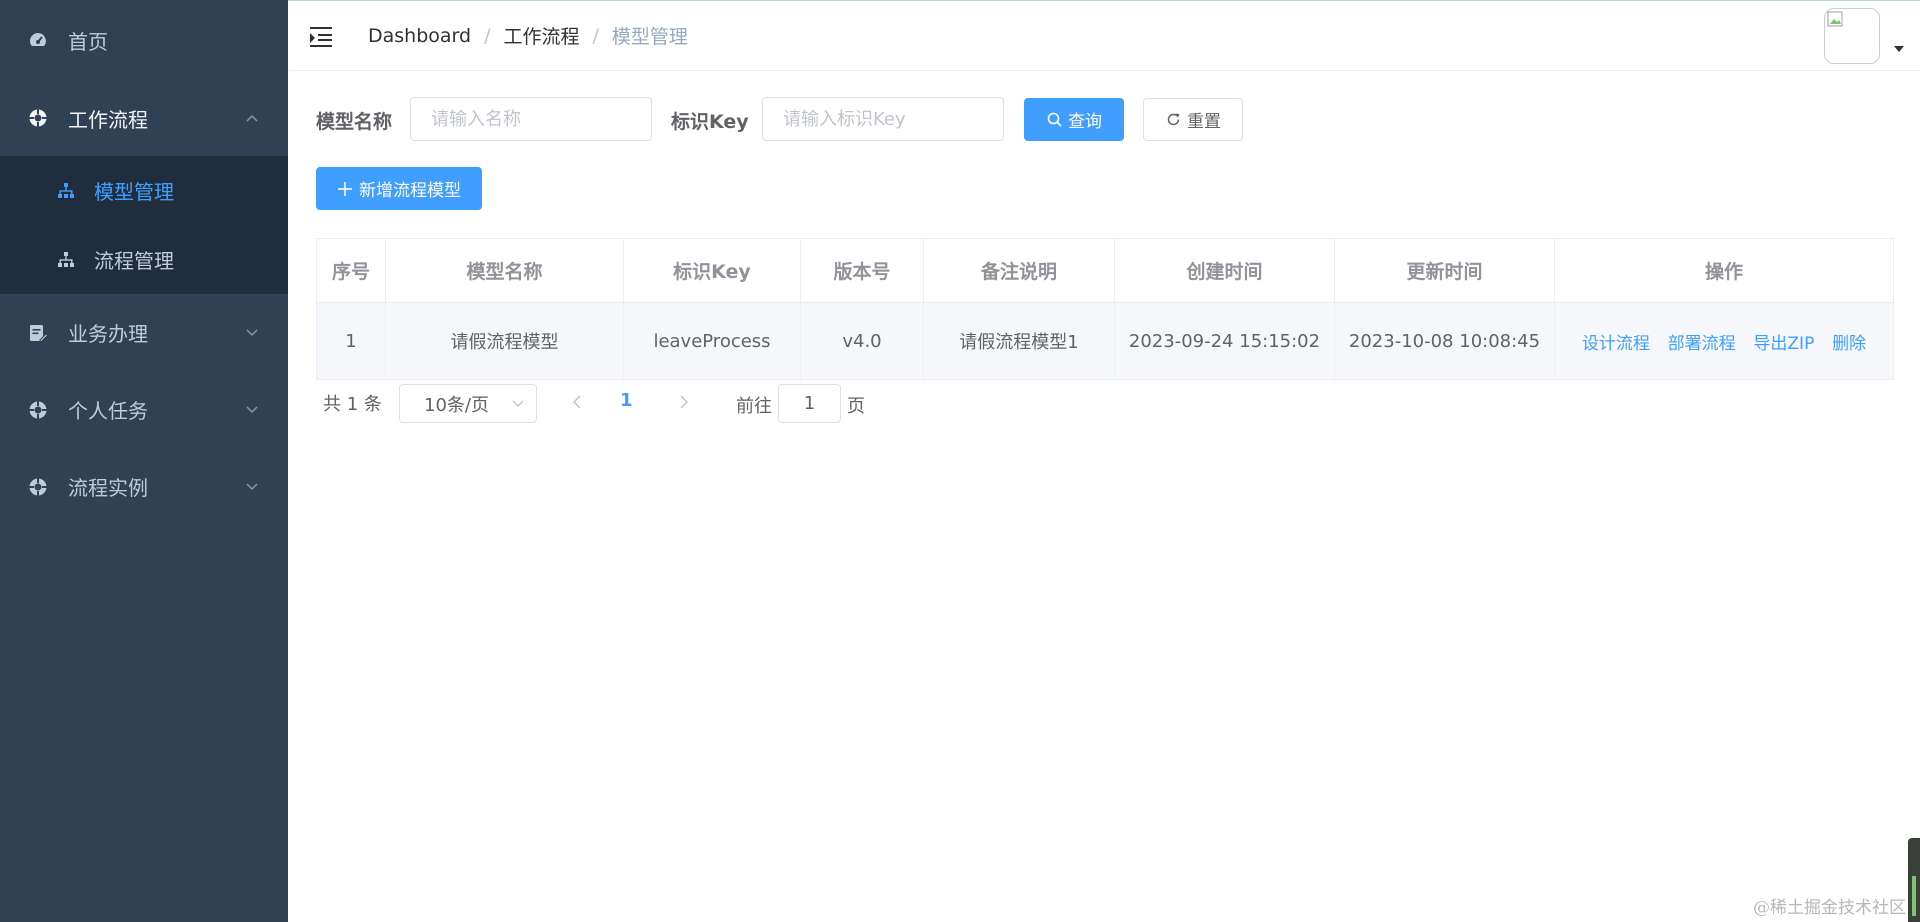  What do you see at coordinates (504, 341) in the screenshot?
I see `cell-name: 请假流程模型` at bounding box center [504, 341].